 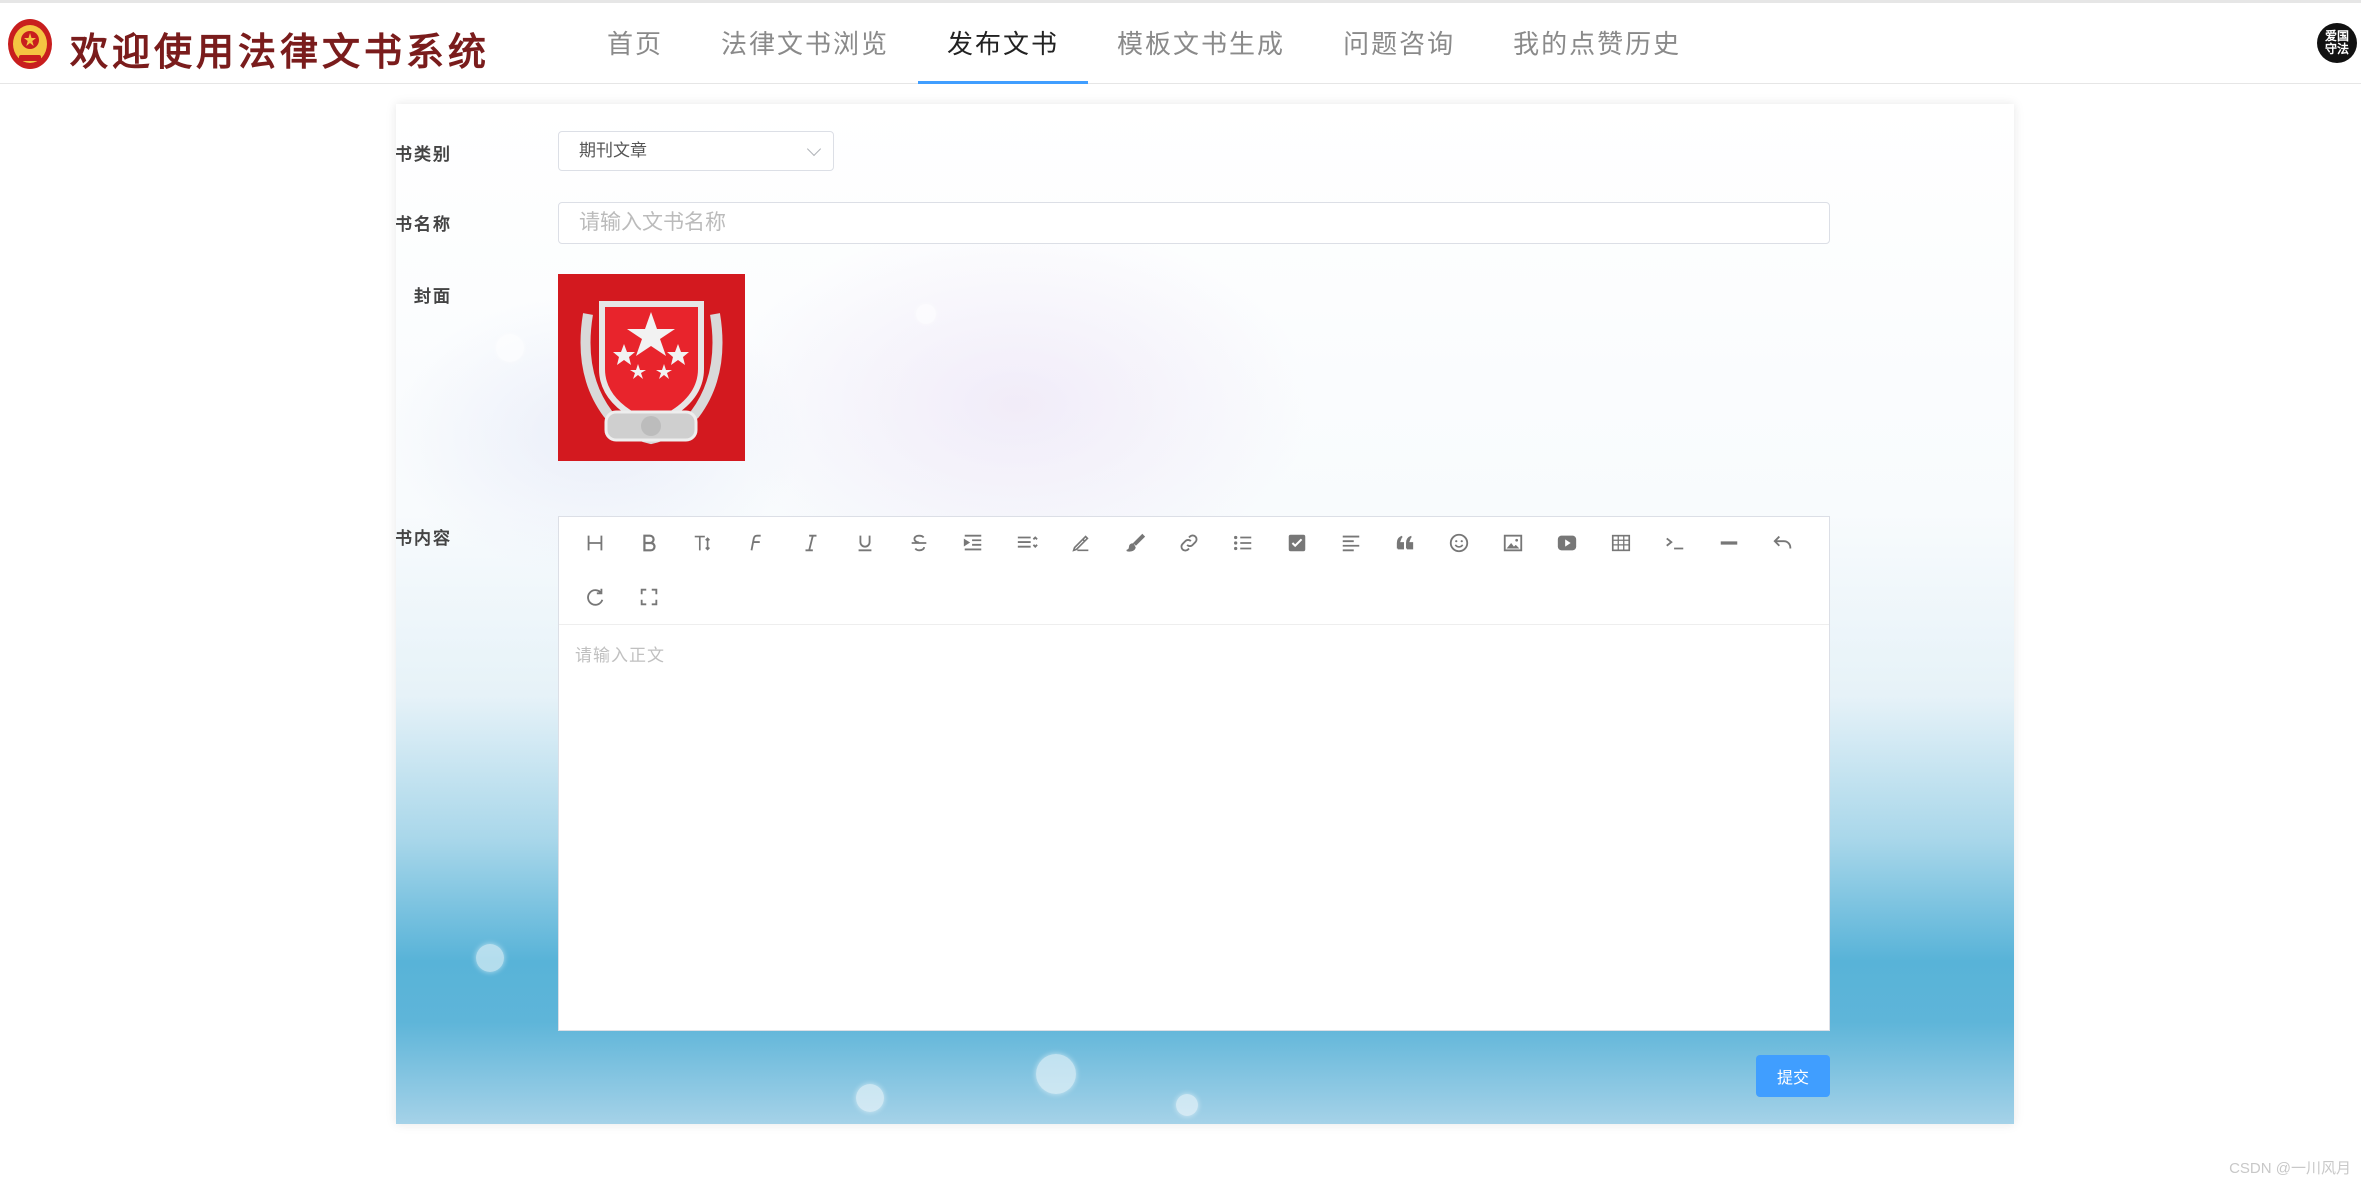 I want to click on submit-button: 提交, so click(x=1793, y=1076).